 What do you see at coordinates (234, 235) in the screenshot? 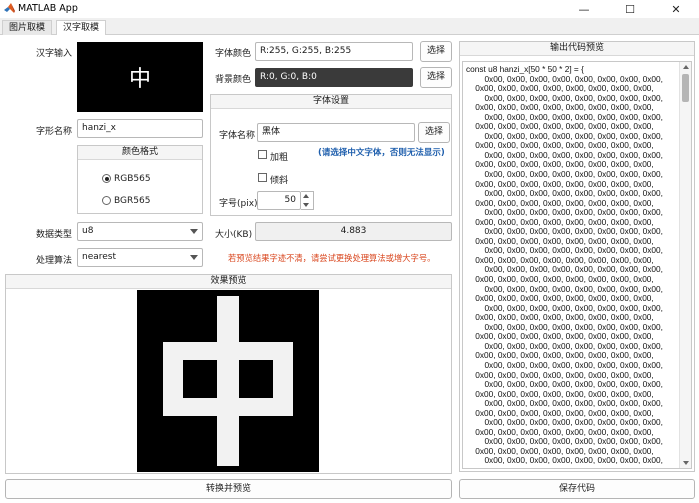
I see `size-kb-label: 大小(KB)` at bounding box center [234, 235].